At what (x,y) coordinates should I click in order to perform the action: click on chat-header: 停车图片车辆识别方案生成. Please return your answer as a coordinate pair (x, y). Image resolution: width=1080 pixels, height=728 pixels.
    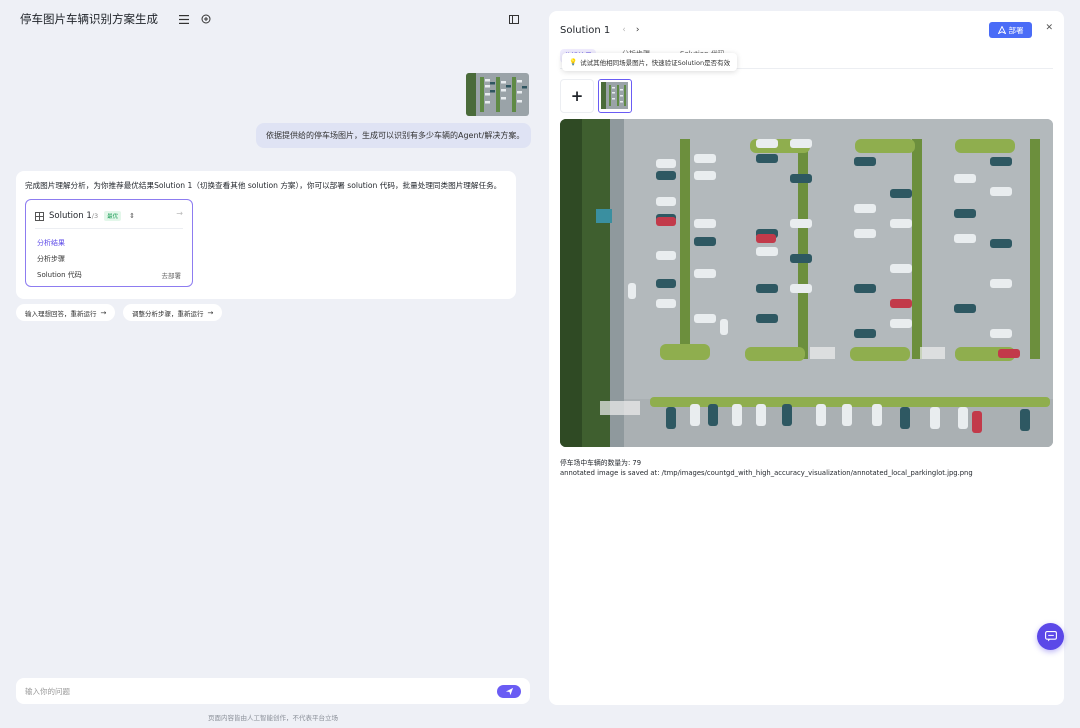
    Looking at the image, I should click on (276, 19).